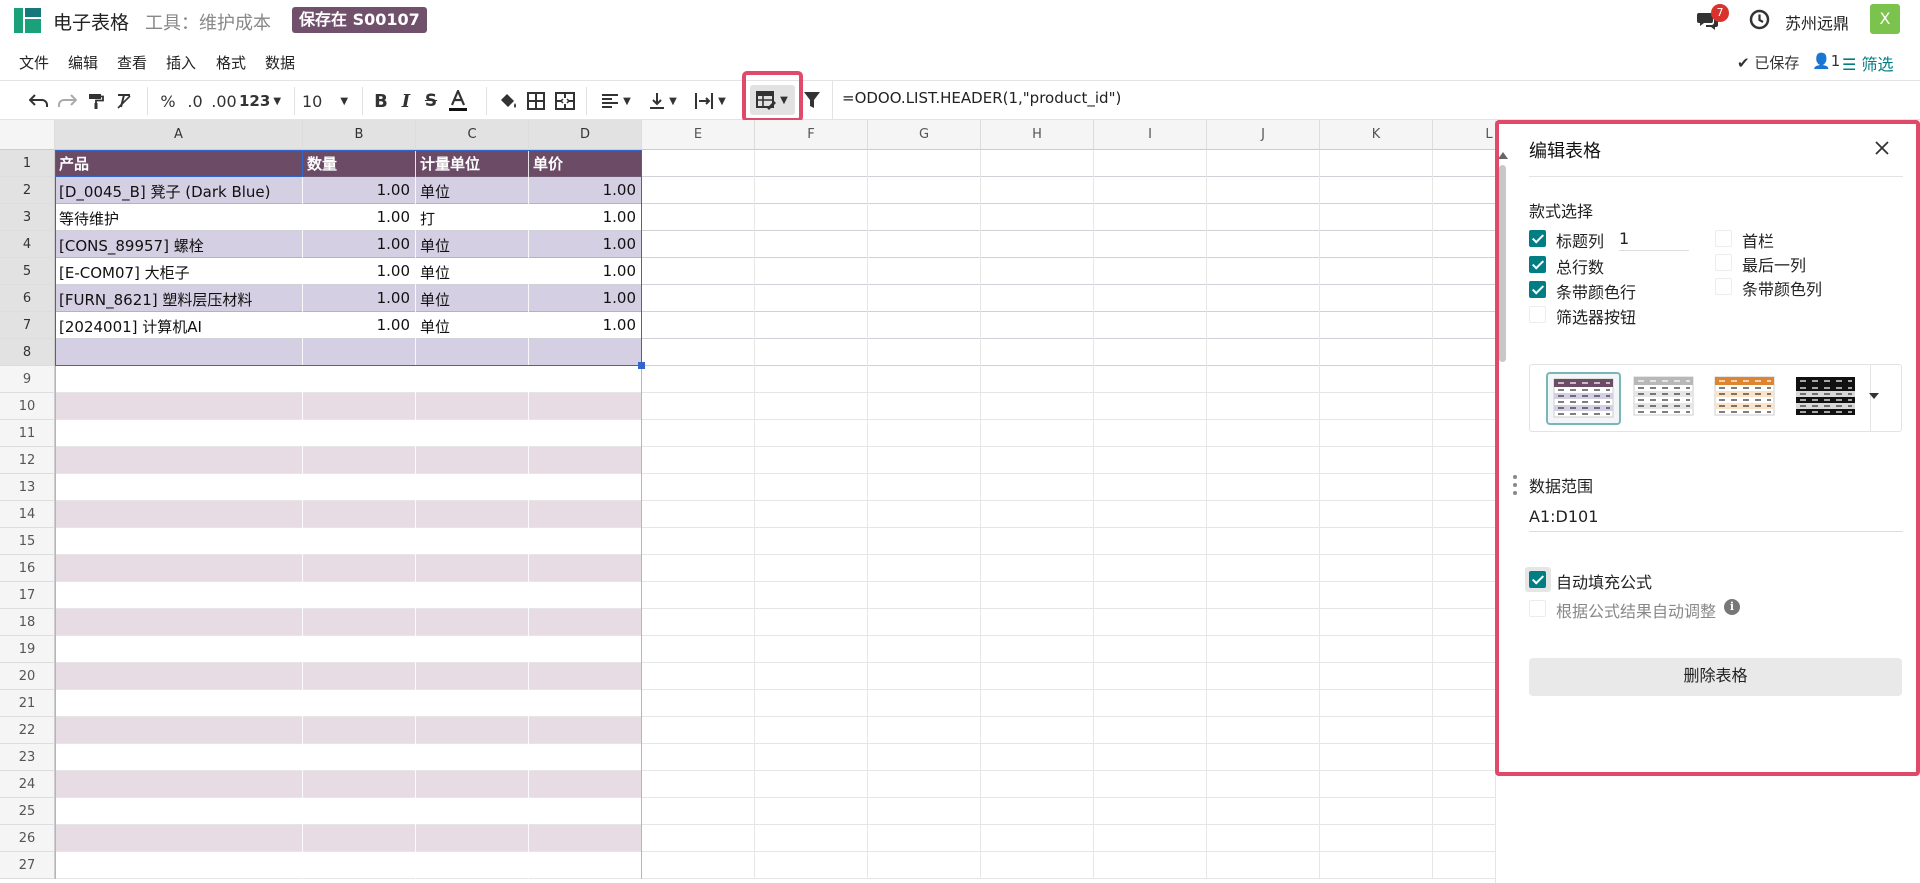 This screenshot has width=1920, height=883. I want to click on row-header-13: 13, so click(27, 487).